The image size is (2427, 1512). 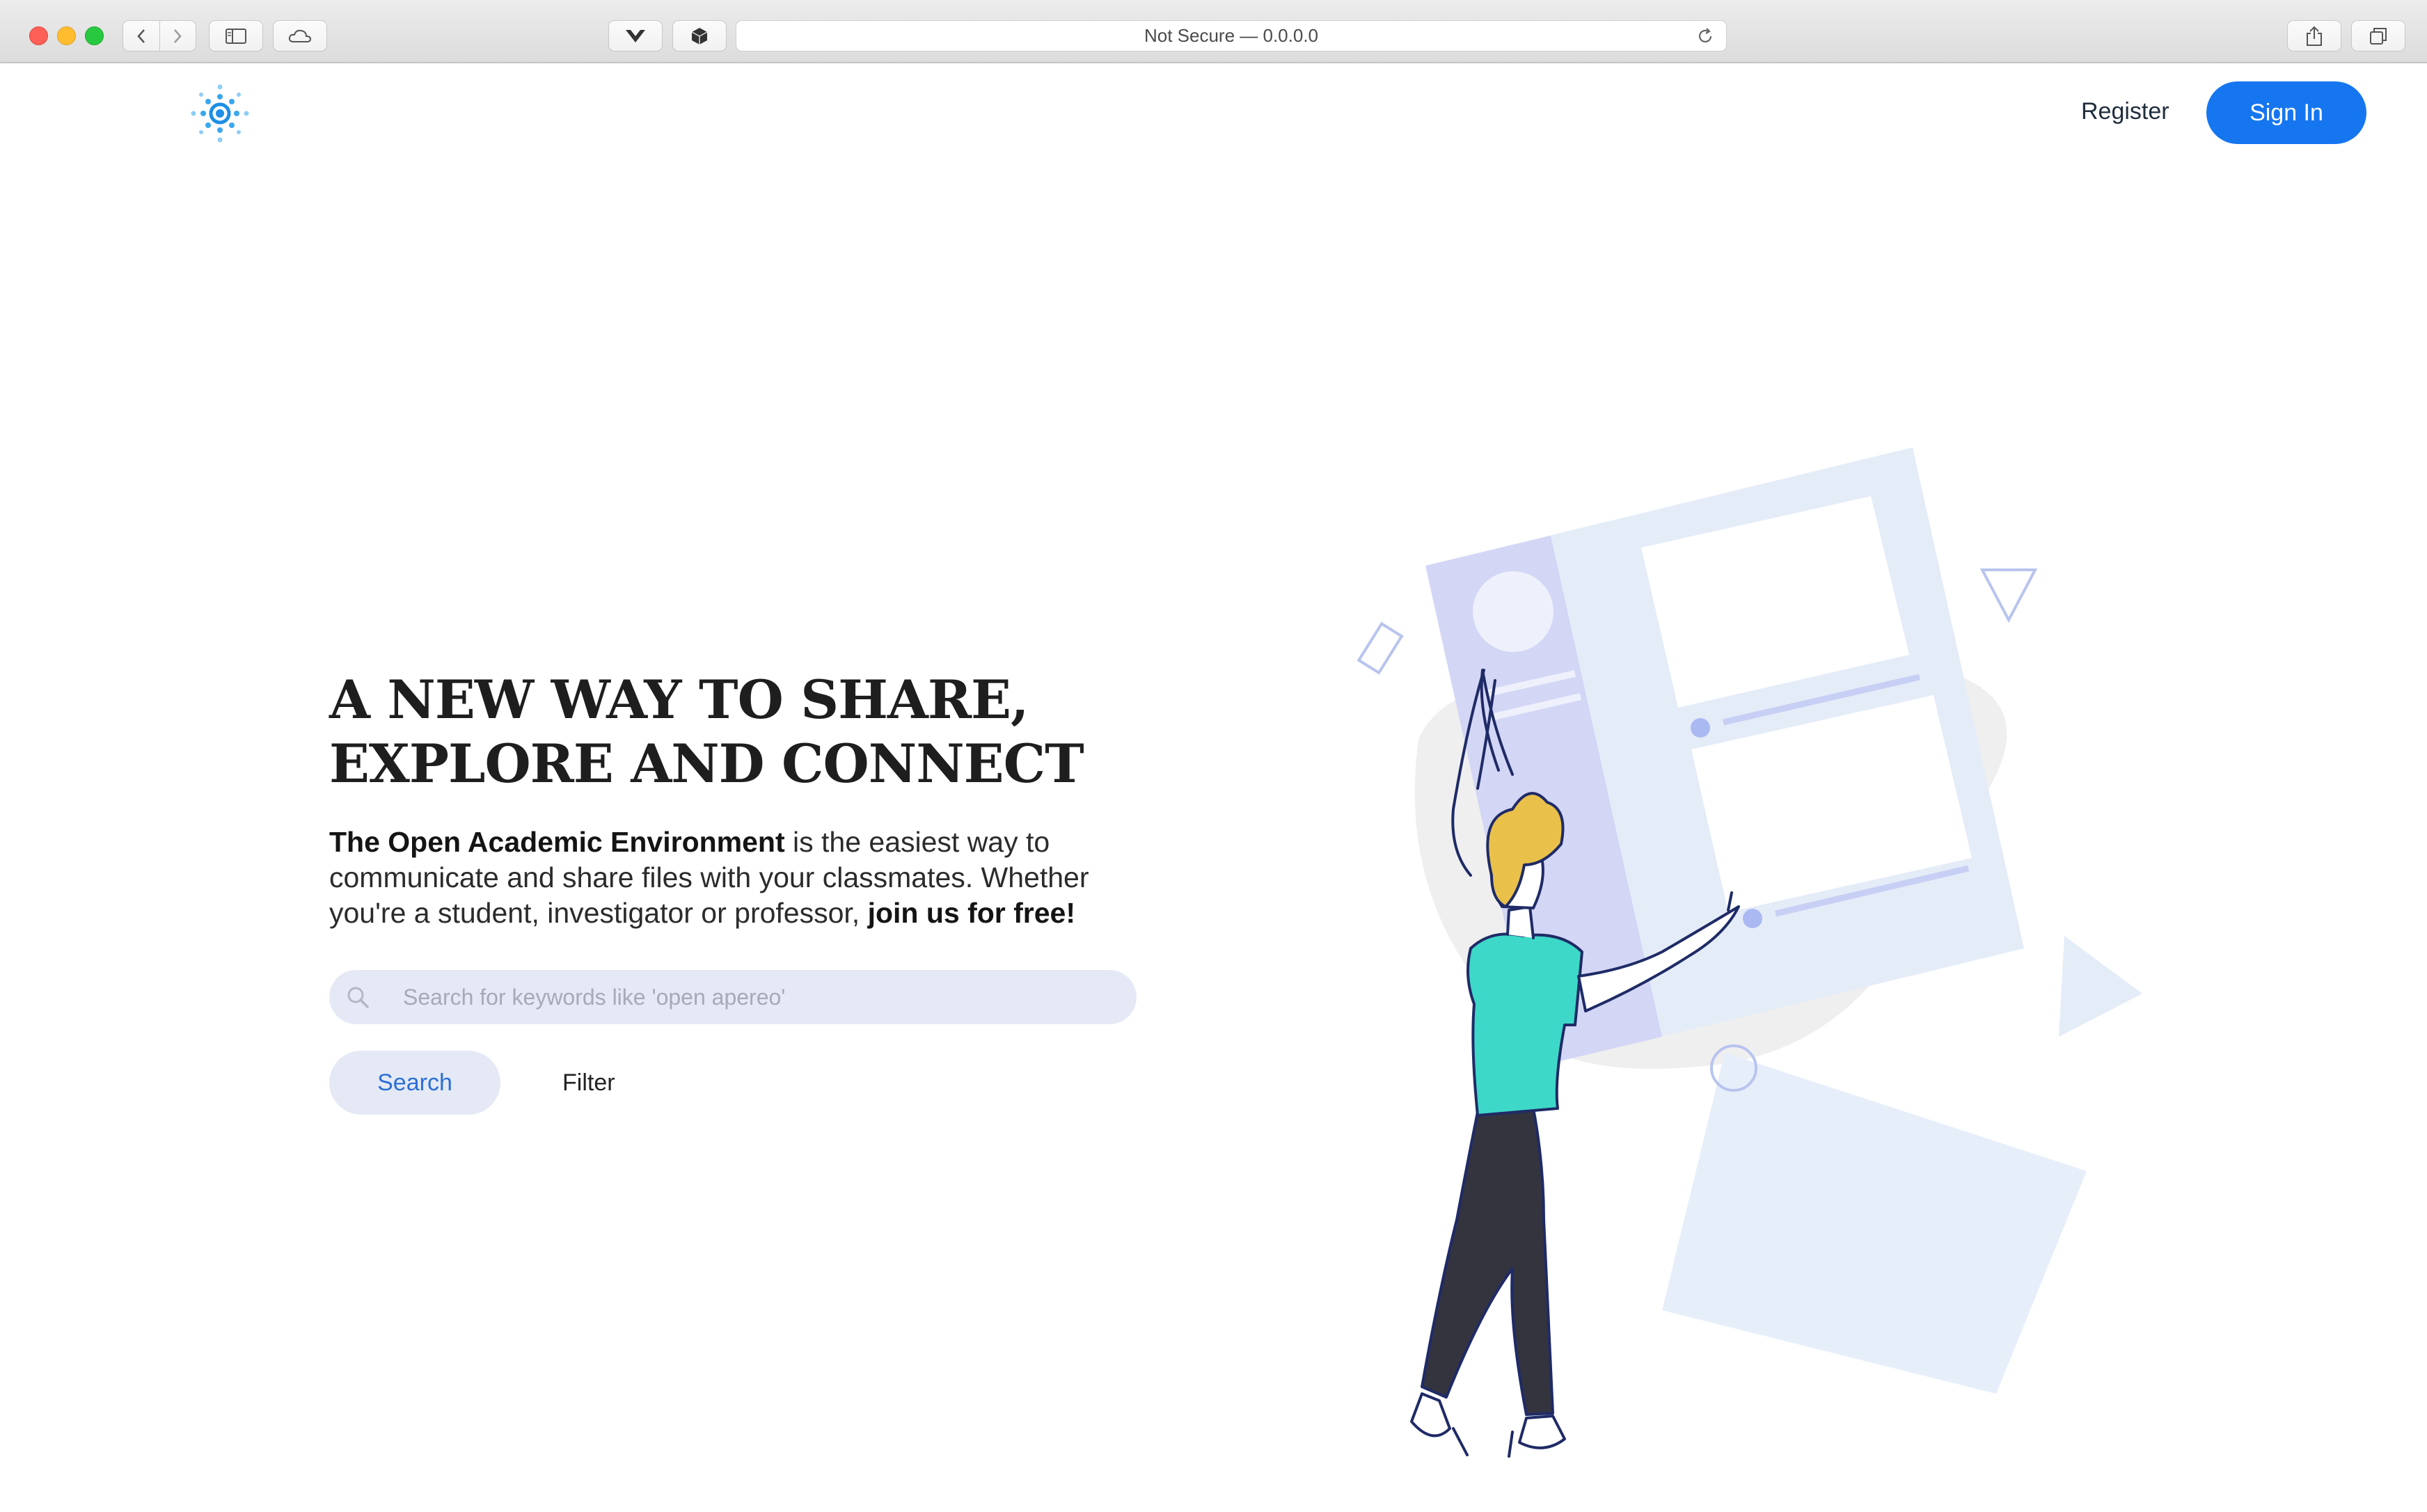 I want to click on outline-tilted-rect, so click(x=1380, y=648).